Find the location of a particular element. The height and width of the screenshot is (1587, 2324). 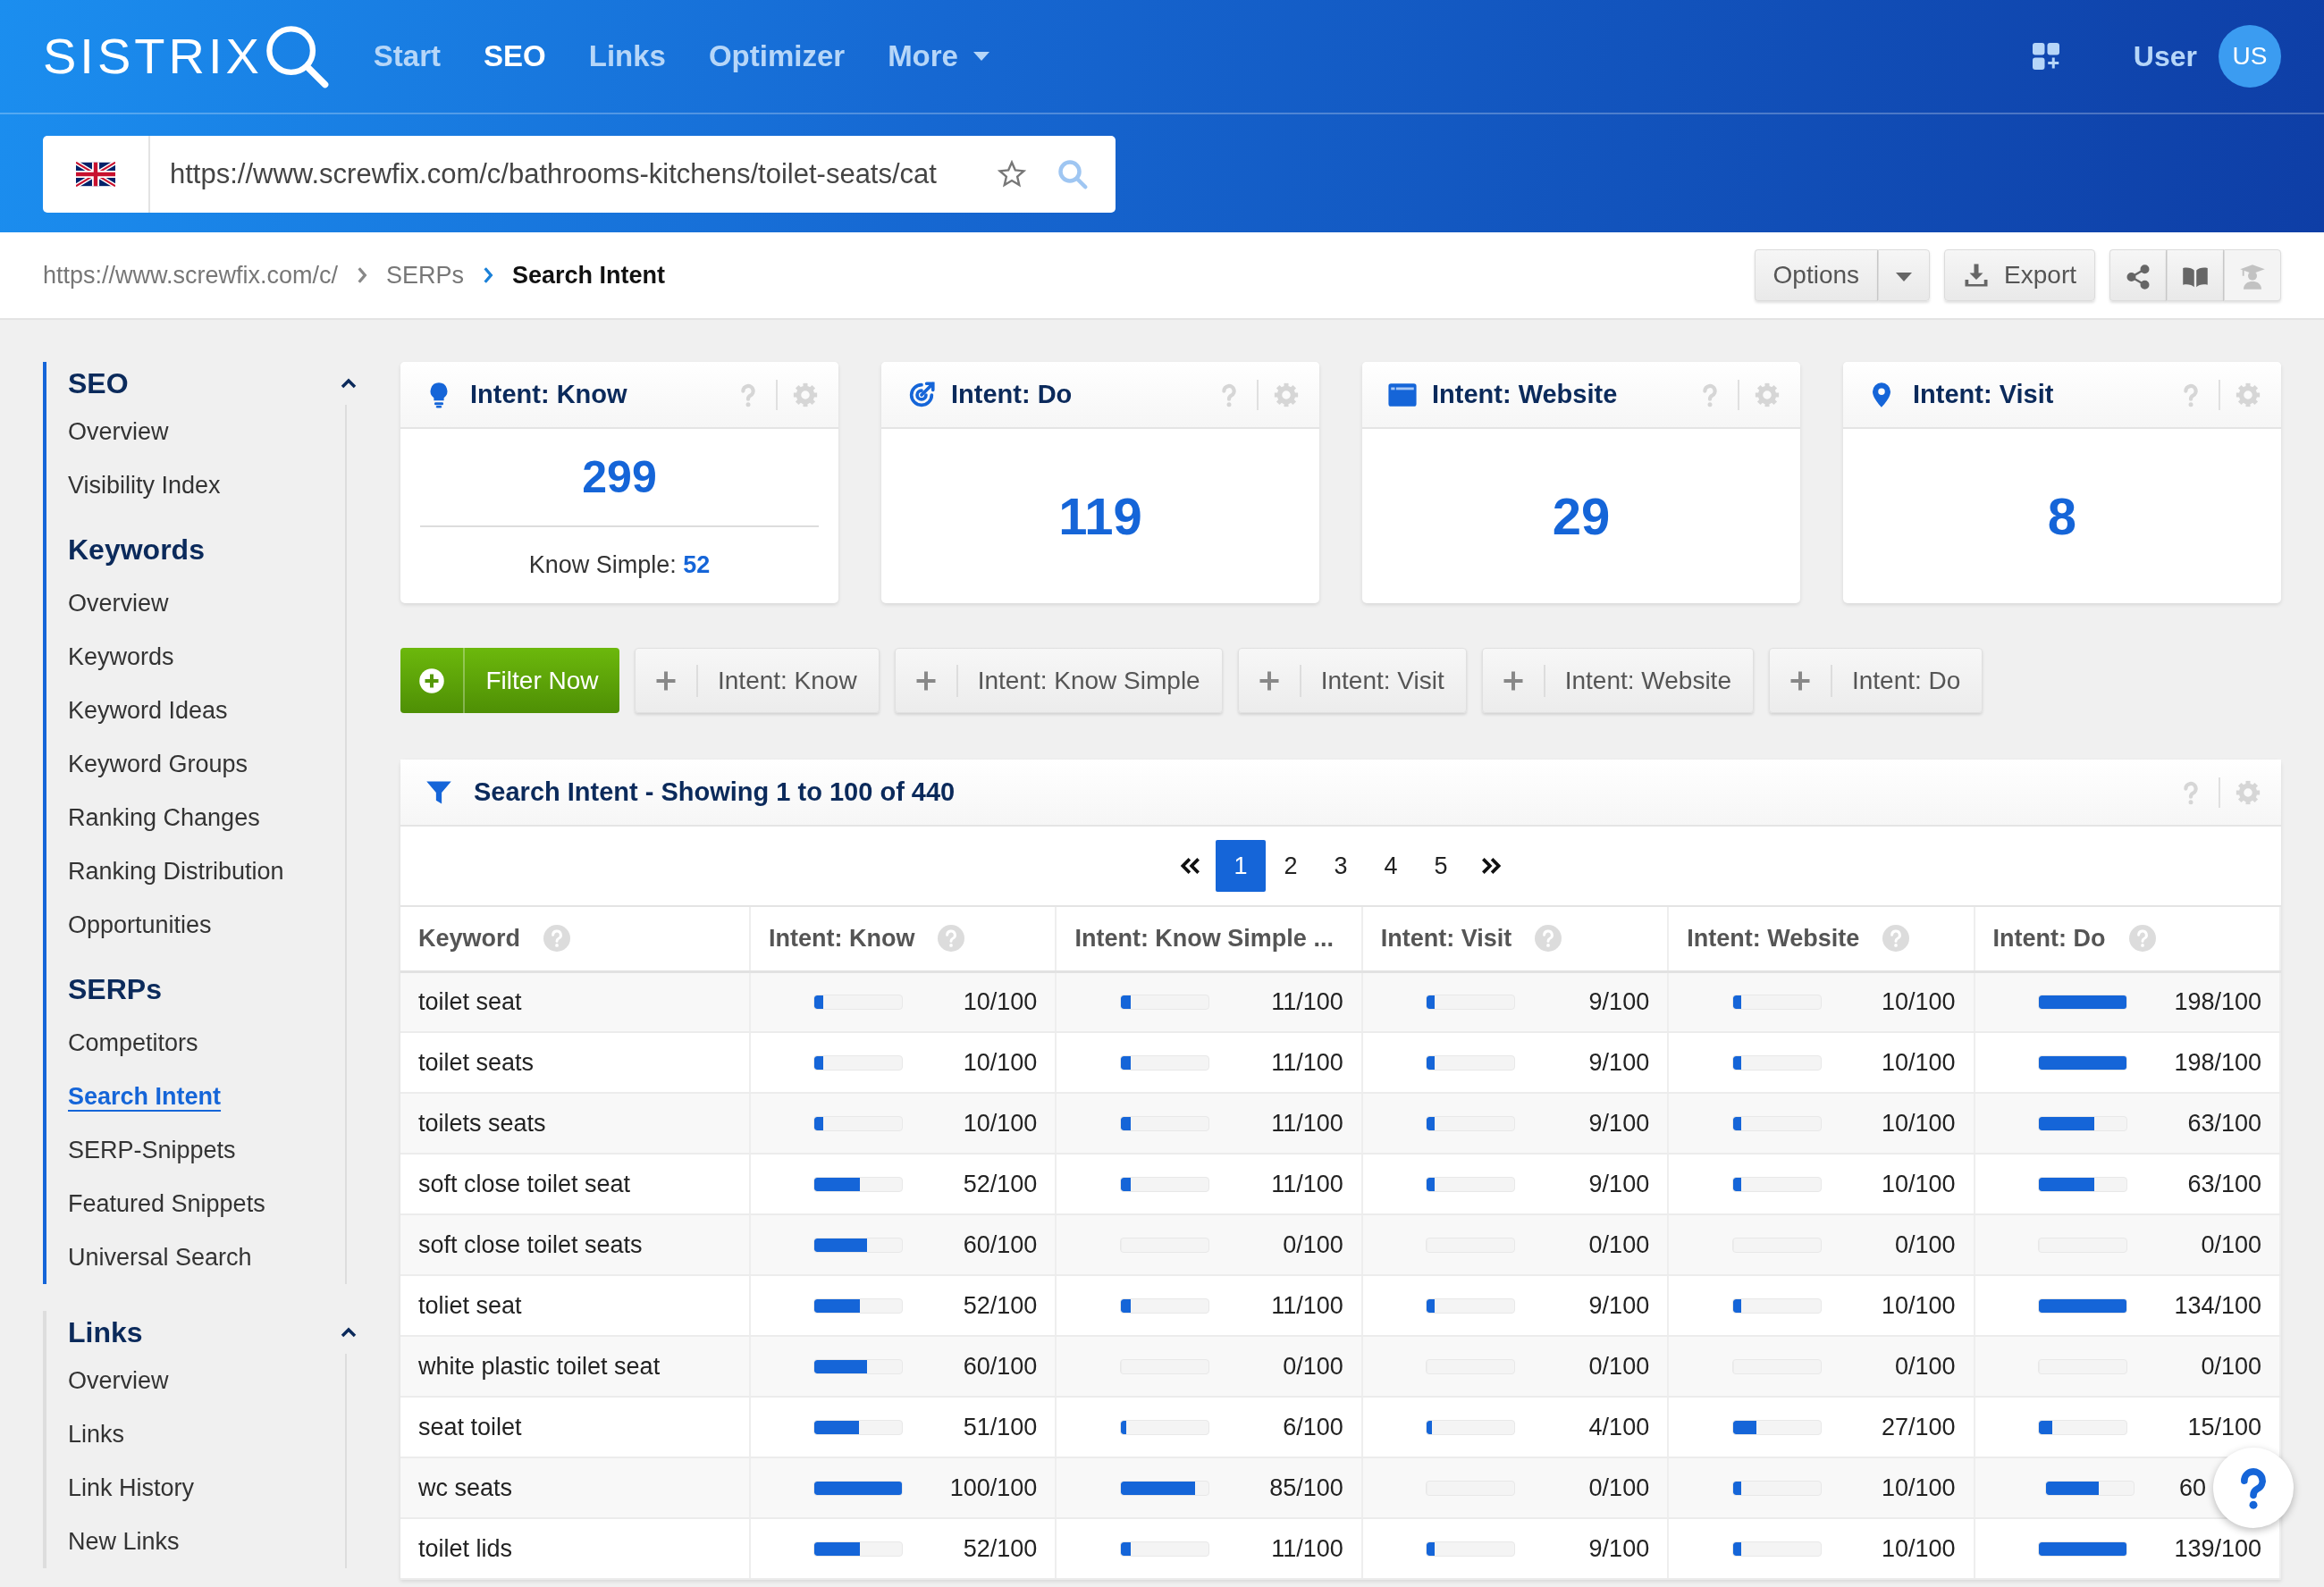

column-header: Intent: Website is located at coordinates (1774, 938).